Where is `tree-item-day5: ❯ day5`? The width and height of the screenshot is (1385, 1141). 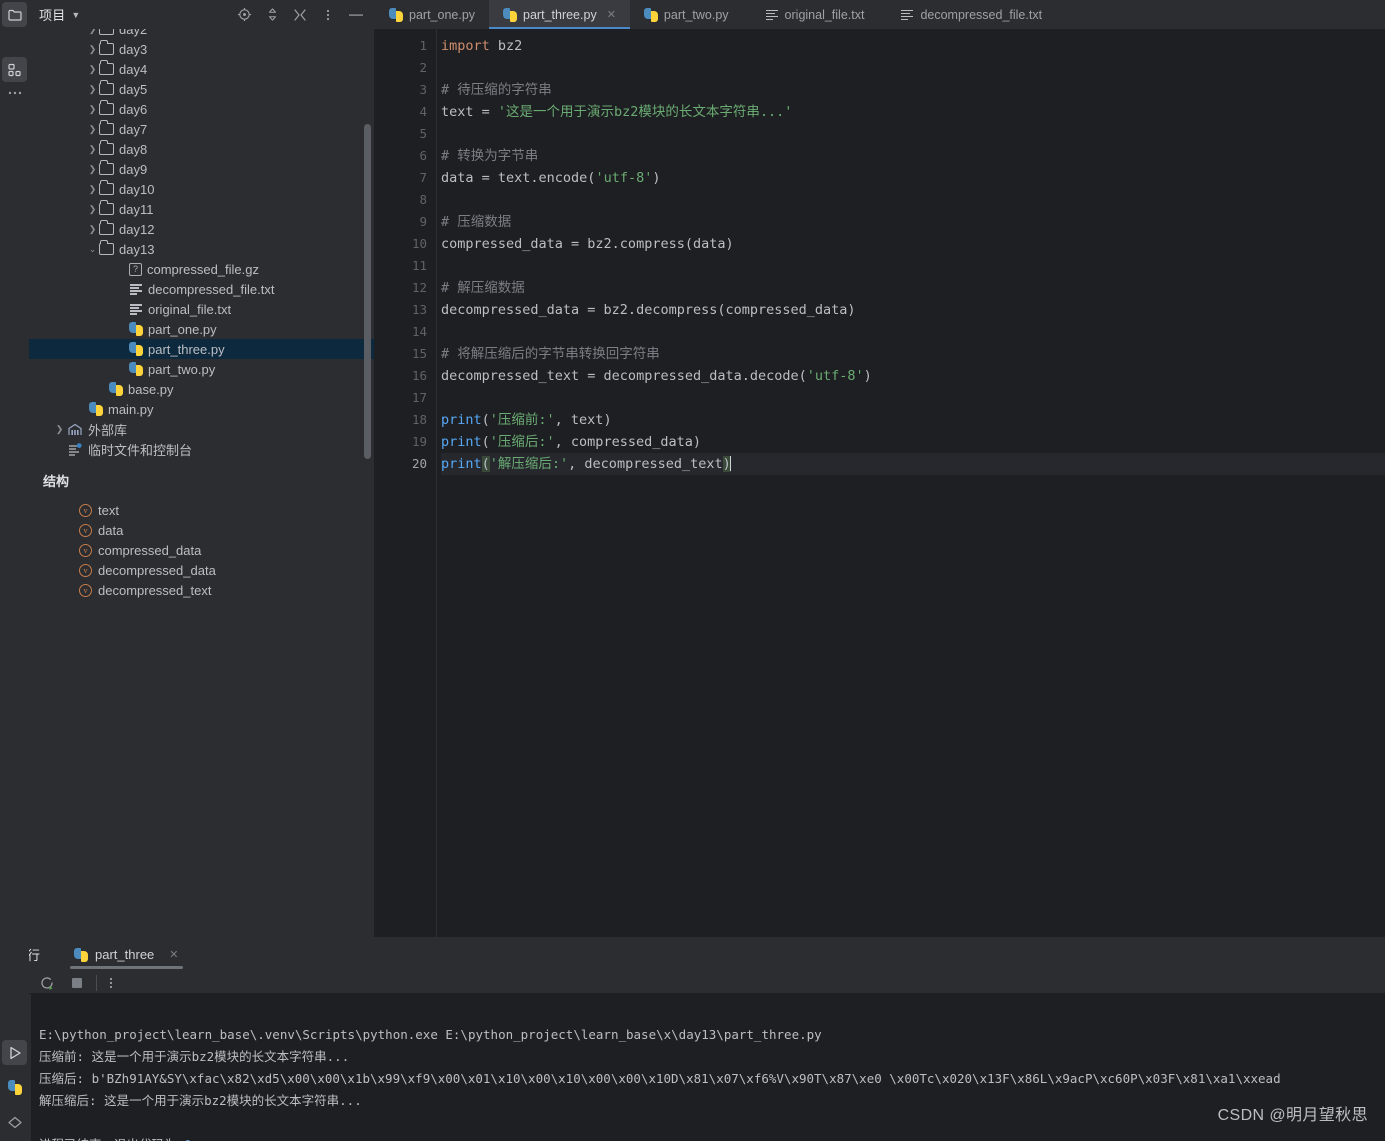
tree-item-day5: ❯ day5 is located at coordinates (201, 89).